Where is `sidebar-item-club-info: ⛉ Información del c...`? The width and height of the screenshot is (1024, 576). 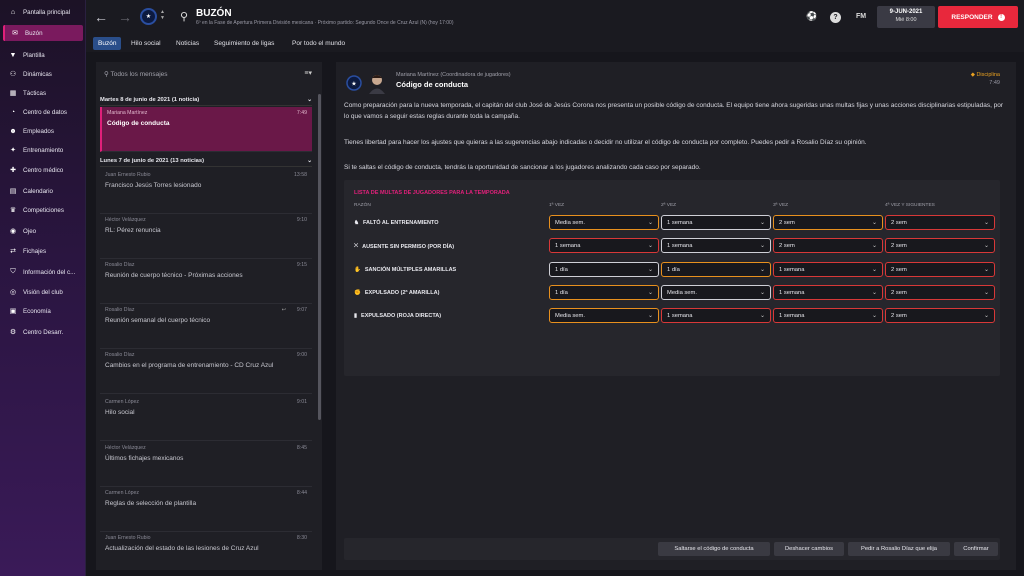
sidebar-item-club-info: ⛉ Información del c... is located at coordinates (43, 272).